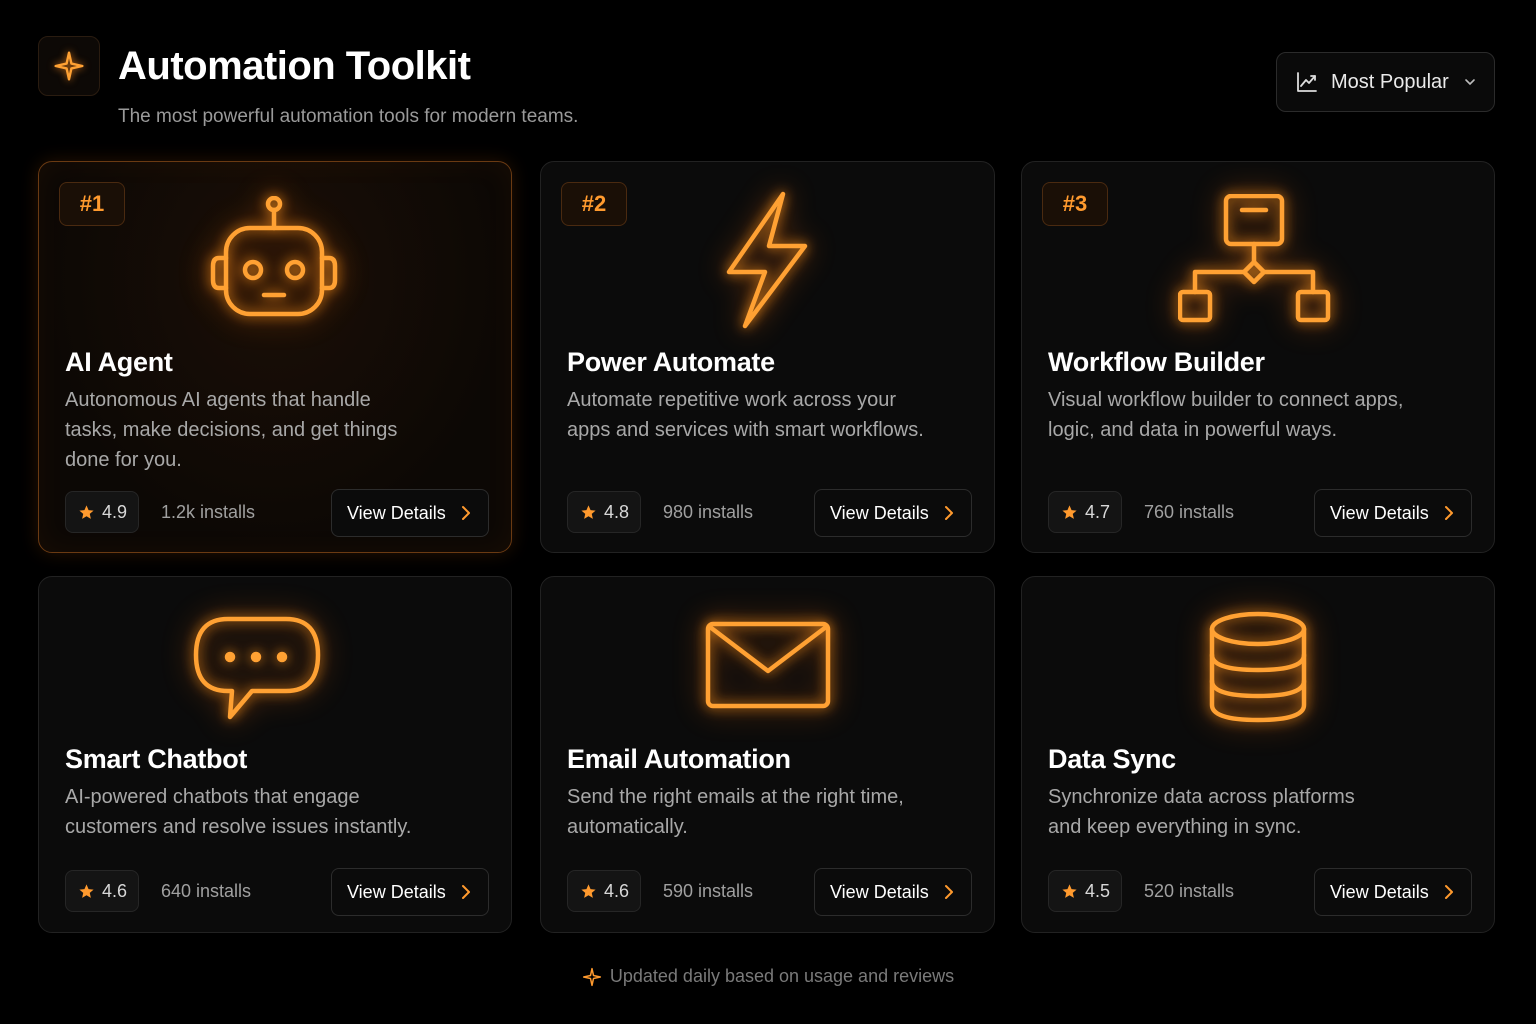 Image resolution: width=1536 pixels, height=1024 pixels. What do you see at coordinates (1156, 362) in the screenshot?
I see `card-title: Workflow Builder` at bounding box center [1156, 362].